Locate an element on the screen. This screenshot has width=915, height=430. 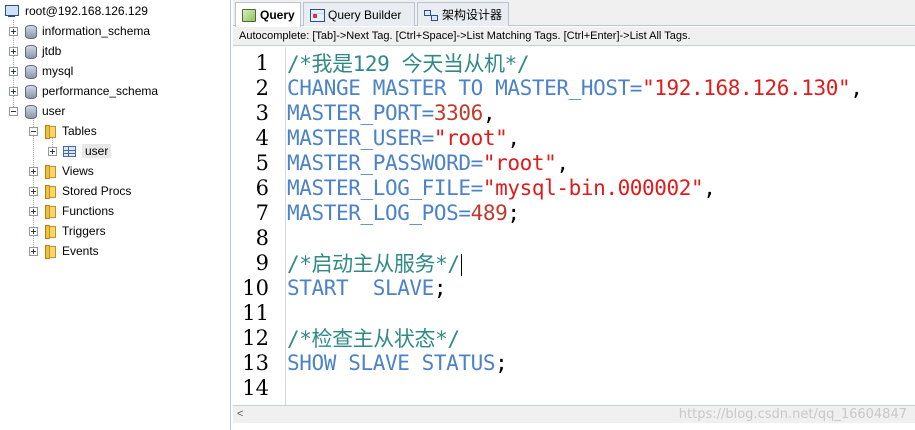
query-builder-icon is located at coordinates (317, 15).